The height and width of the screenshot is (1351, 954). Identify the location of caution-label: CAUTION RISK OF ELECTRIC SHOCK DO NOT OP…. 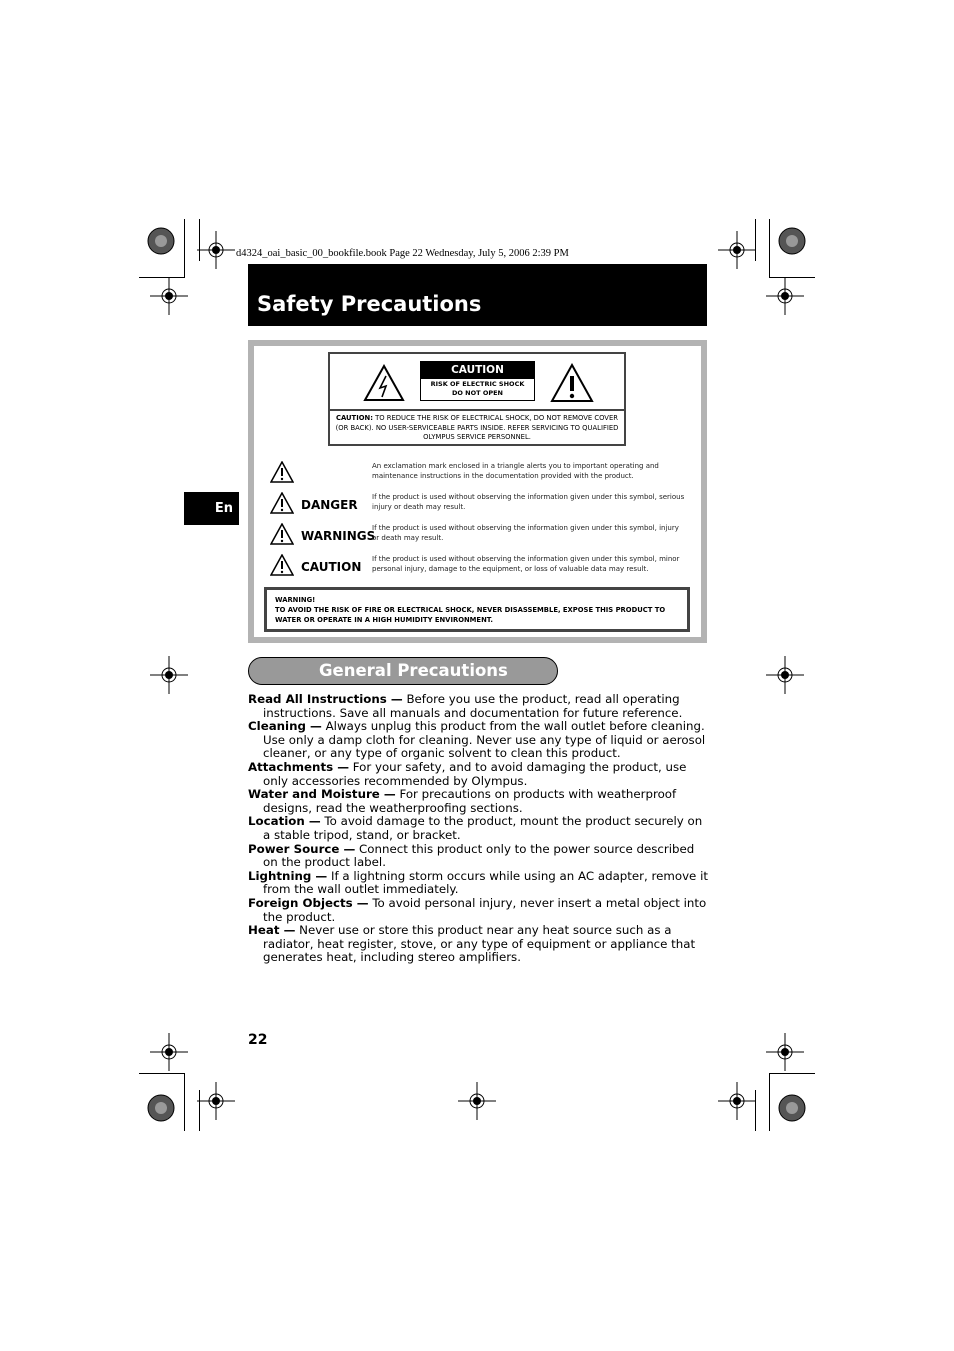
(477, 399).